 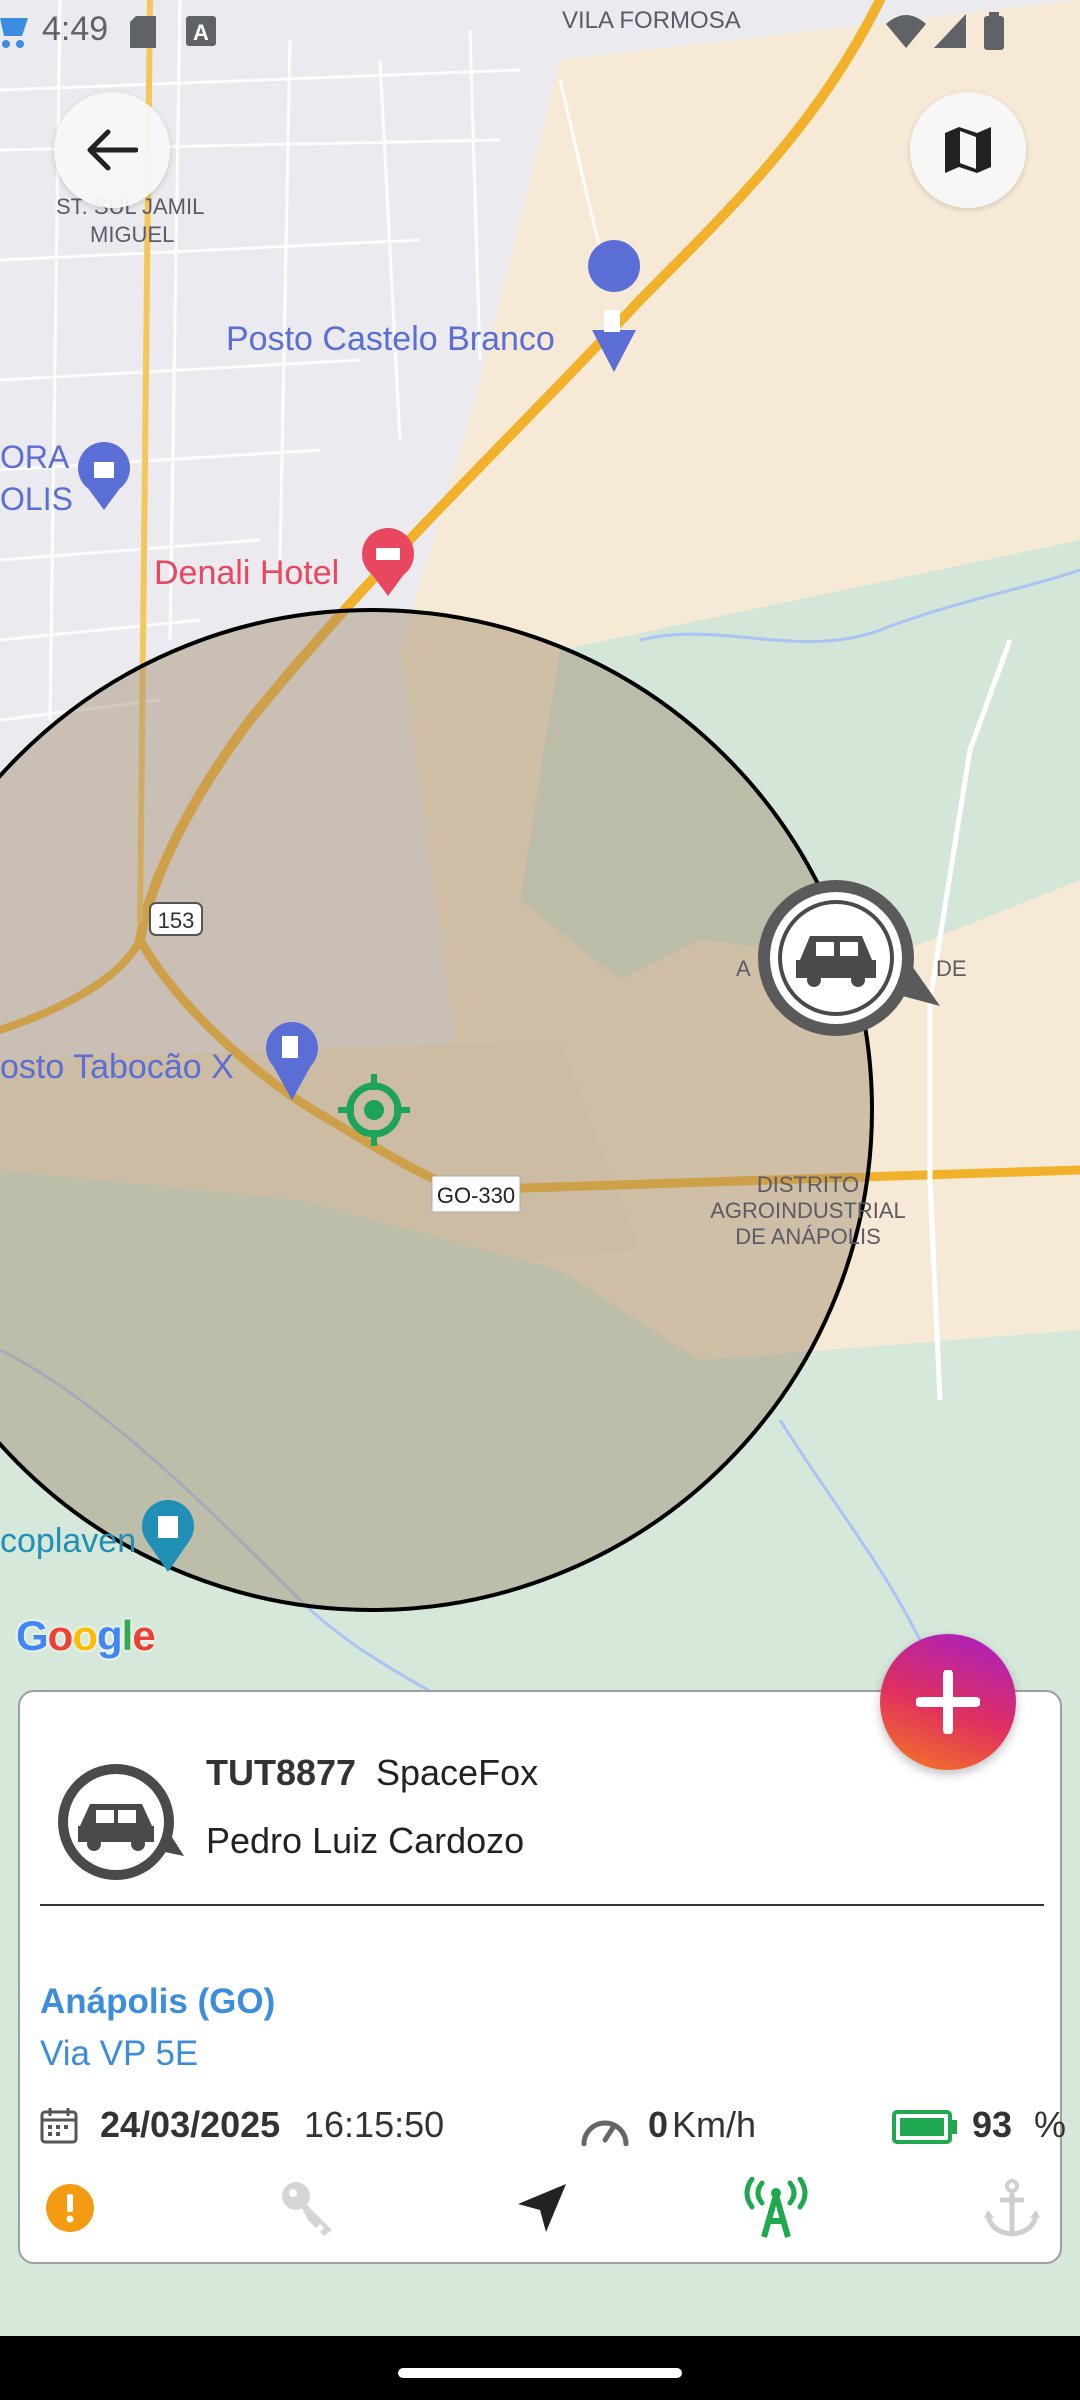 I want to click on home-gesture-handle, so click(x=540, y=2373).